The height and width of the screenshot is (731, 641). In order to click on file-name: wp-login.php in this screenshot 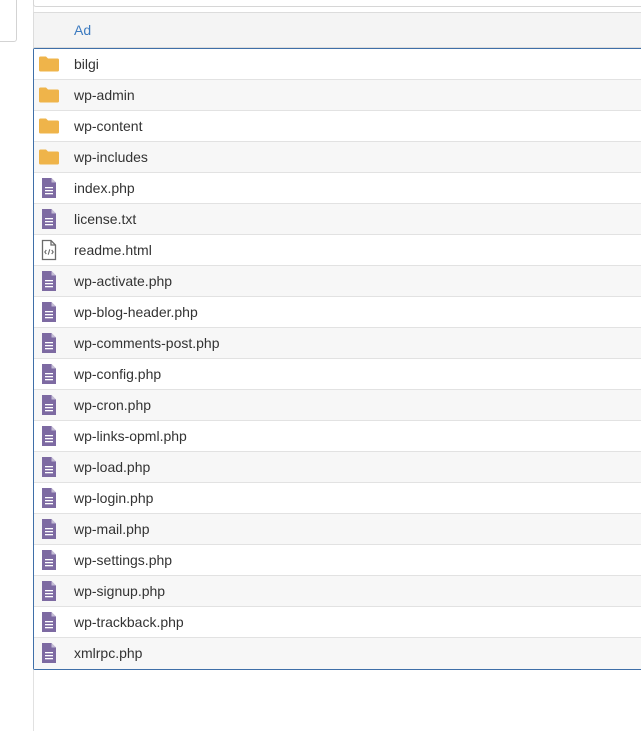, I will do `click(113, 498)`.